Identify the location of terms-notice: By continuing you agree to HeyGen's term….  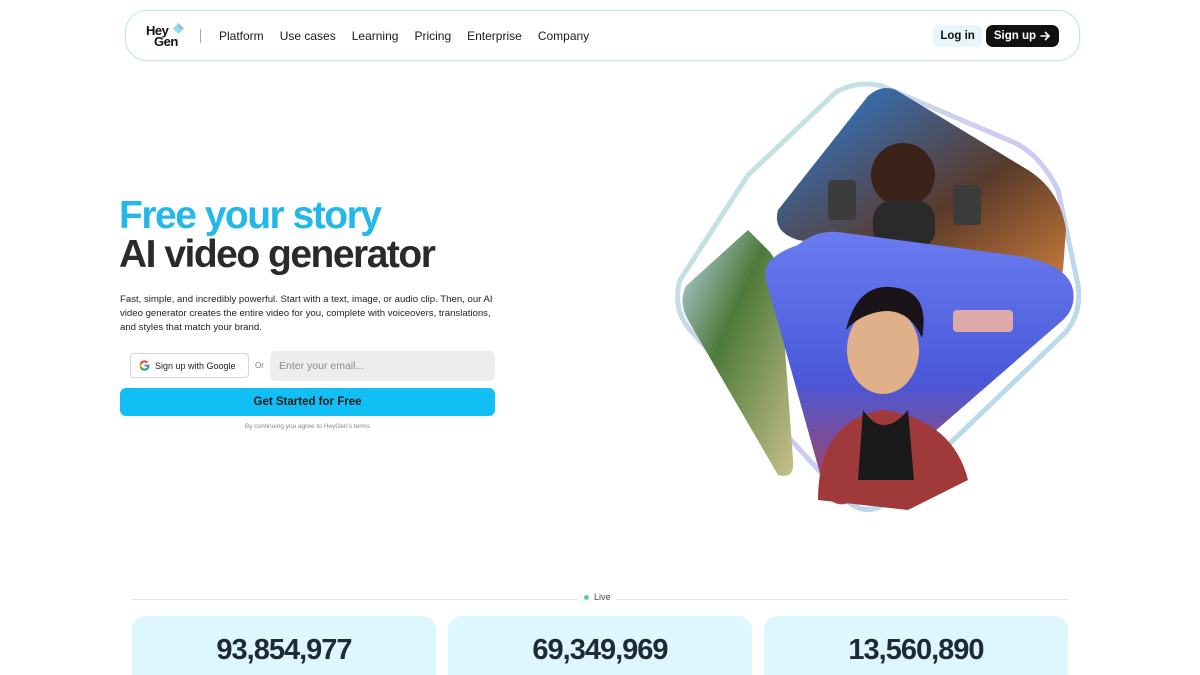
(307, 426).